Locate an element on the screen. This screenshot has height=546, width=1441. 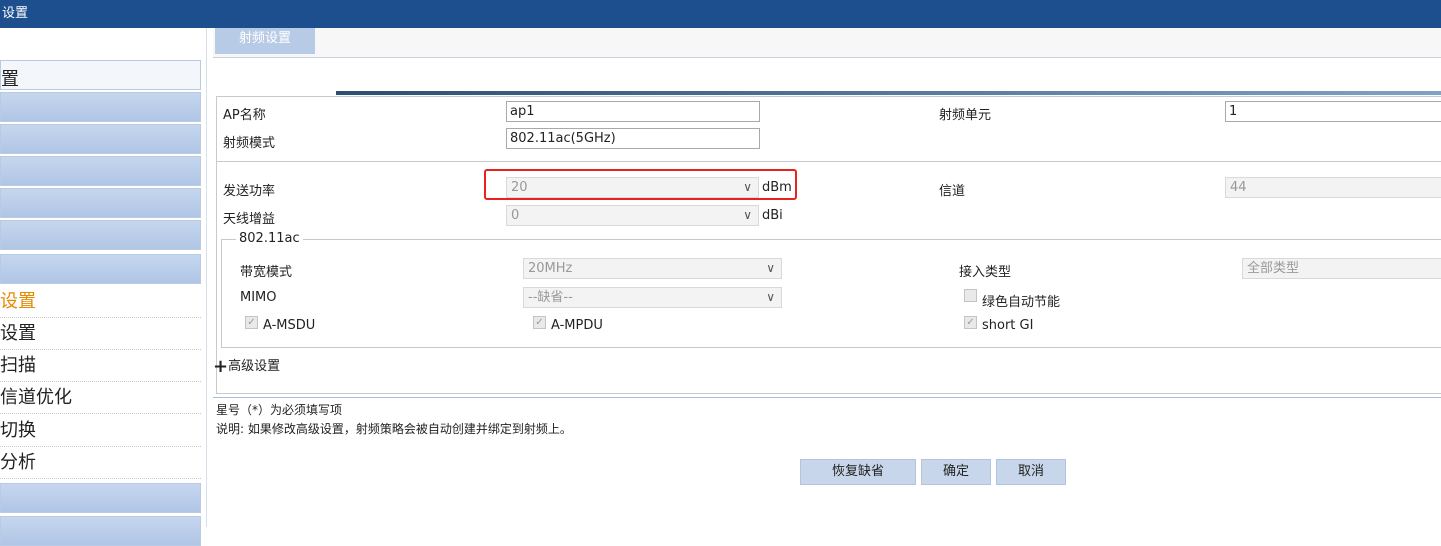
access-type-select: 全部类型 is located at coordinates (1341, 268).